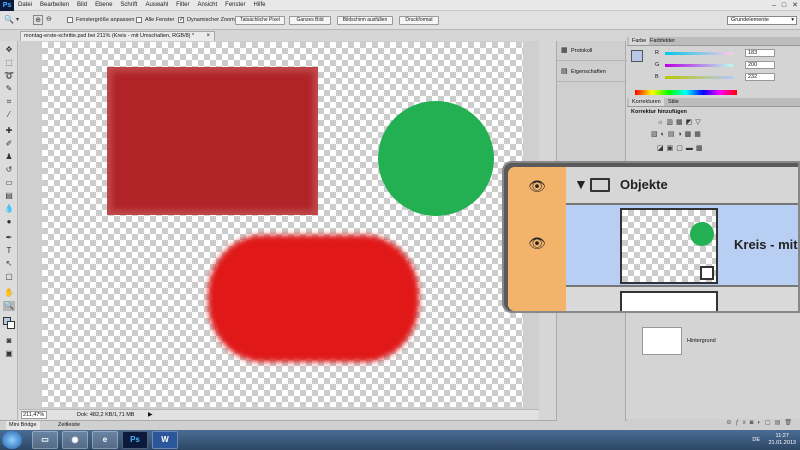  Describe the element at coordinates (592, 72) in the screenshot. I see `panel-eigenschaften: ▤ Eigenschaften` at that location.